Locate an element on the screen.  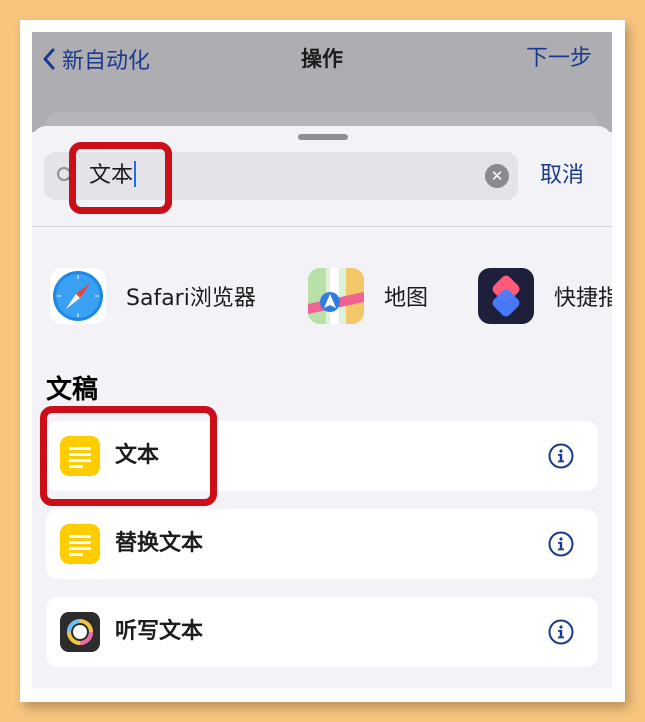
action-label: 听写文本 is located at coordinates (159, 631).